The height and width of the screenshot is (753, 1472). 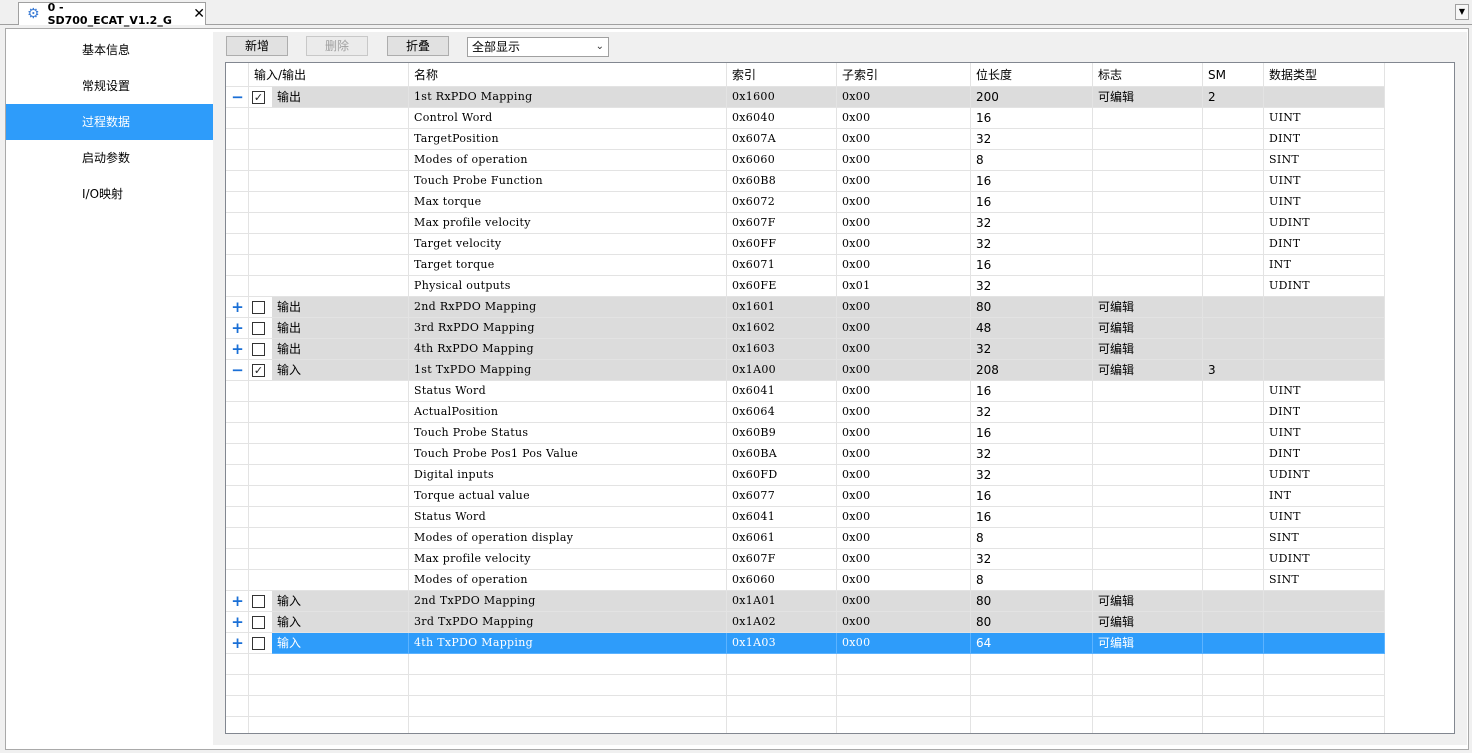 I want to click on cell-sm: 2, so click(x=1233, y=97).